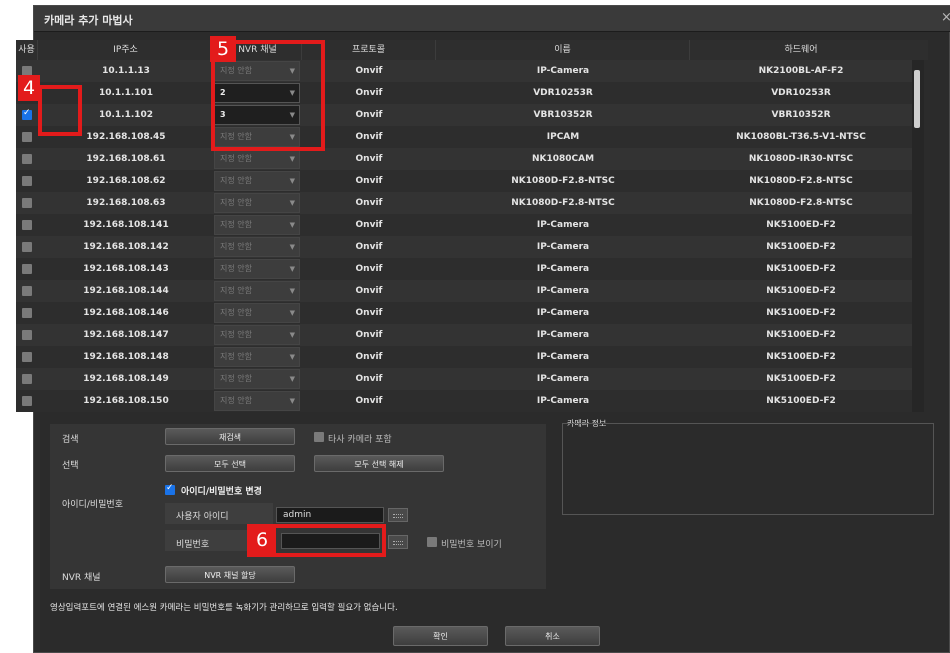  I want to click on cancel-button: 취소, so click(552, 636).